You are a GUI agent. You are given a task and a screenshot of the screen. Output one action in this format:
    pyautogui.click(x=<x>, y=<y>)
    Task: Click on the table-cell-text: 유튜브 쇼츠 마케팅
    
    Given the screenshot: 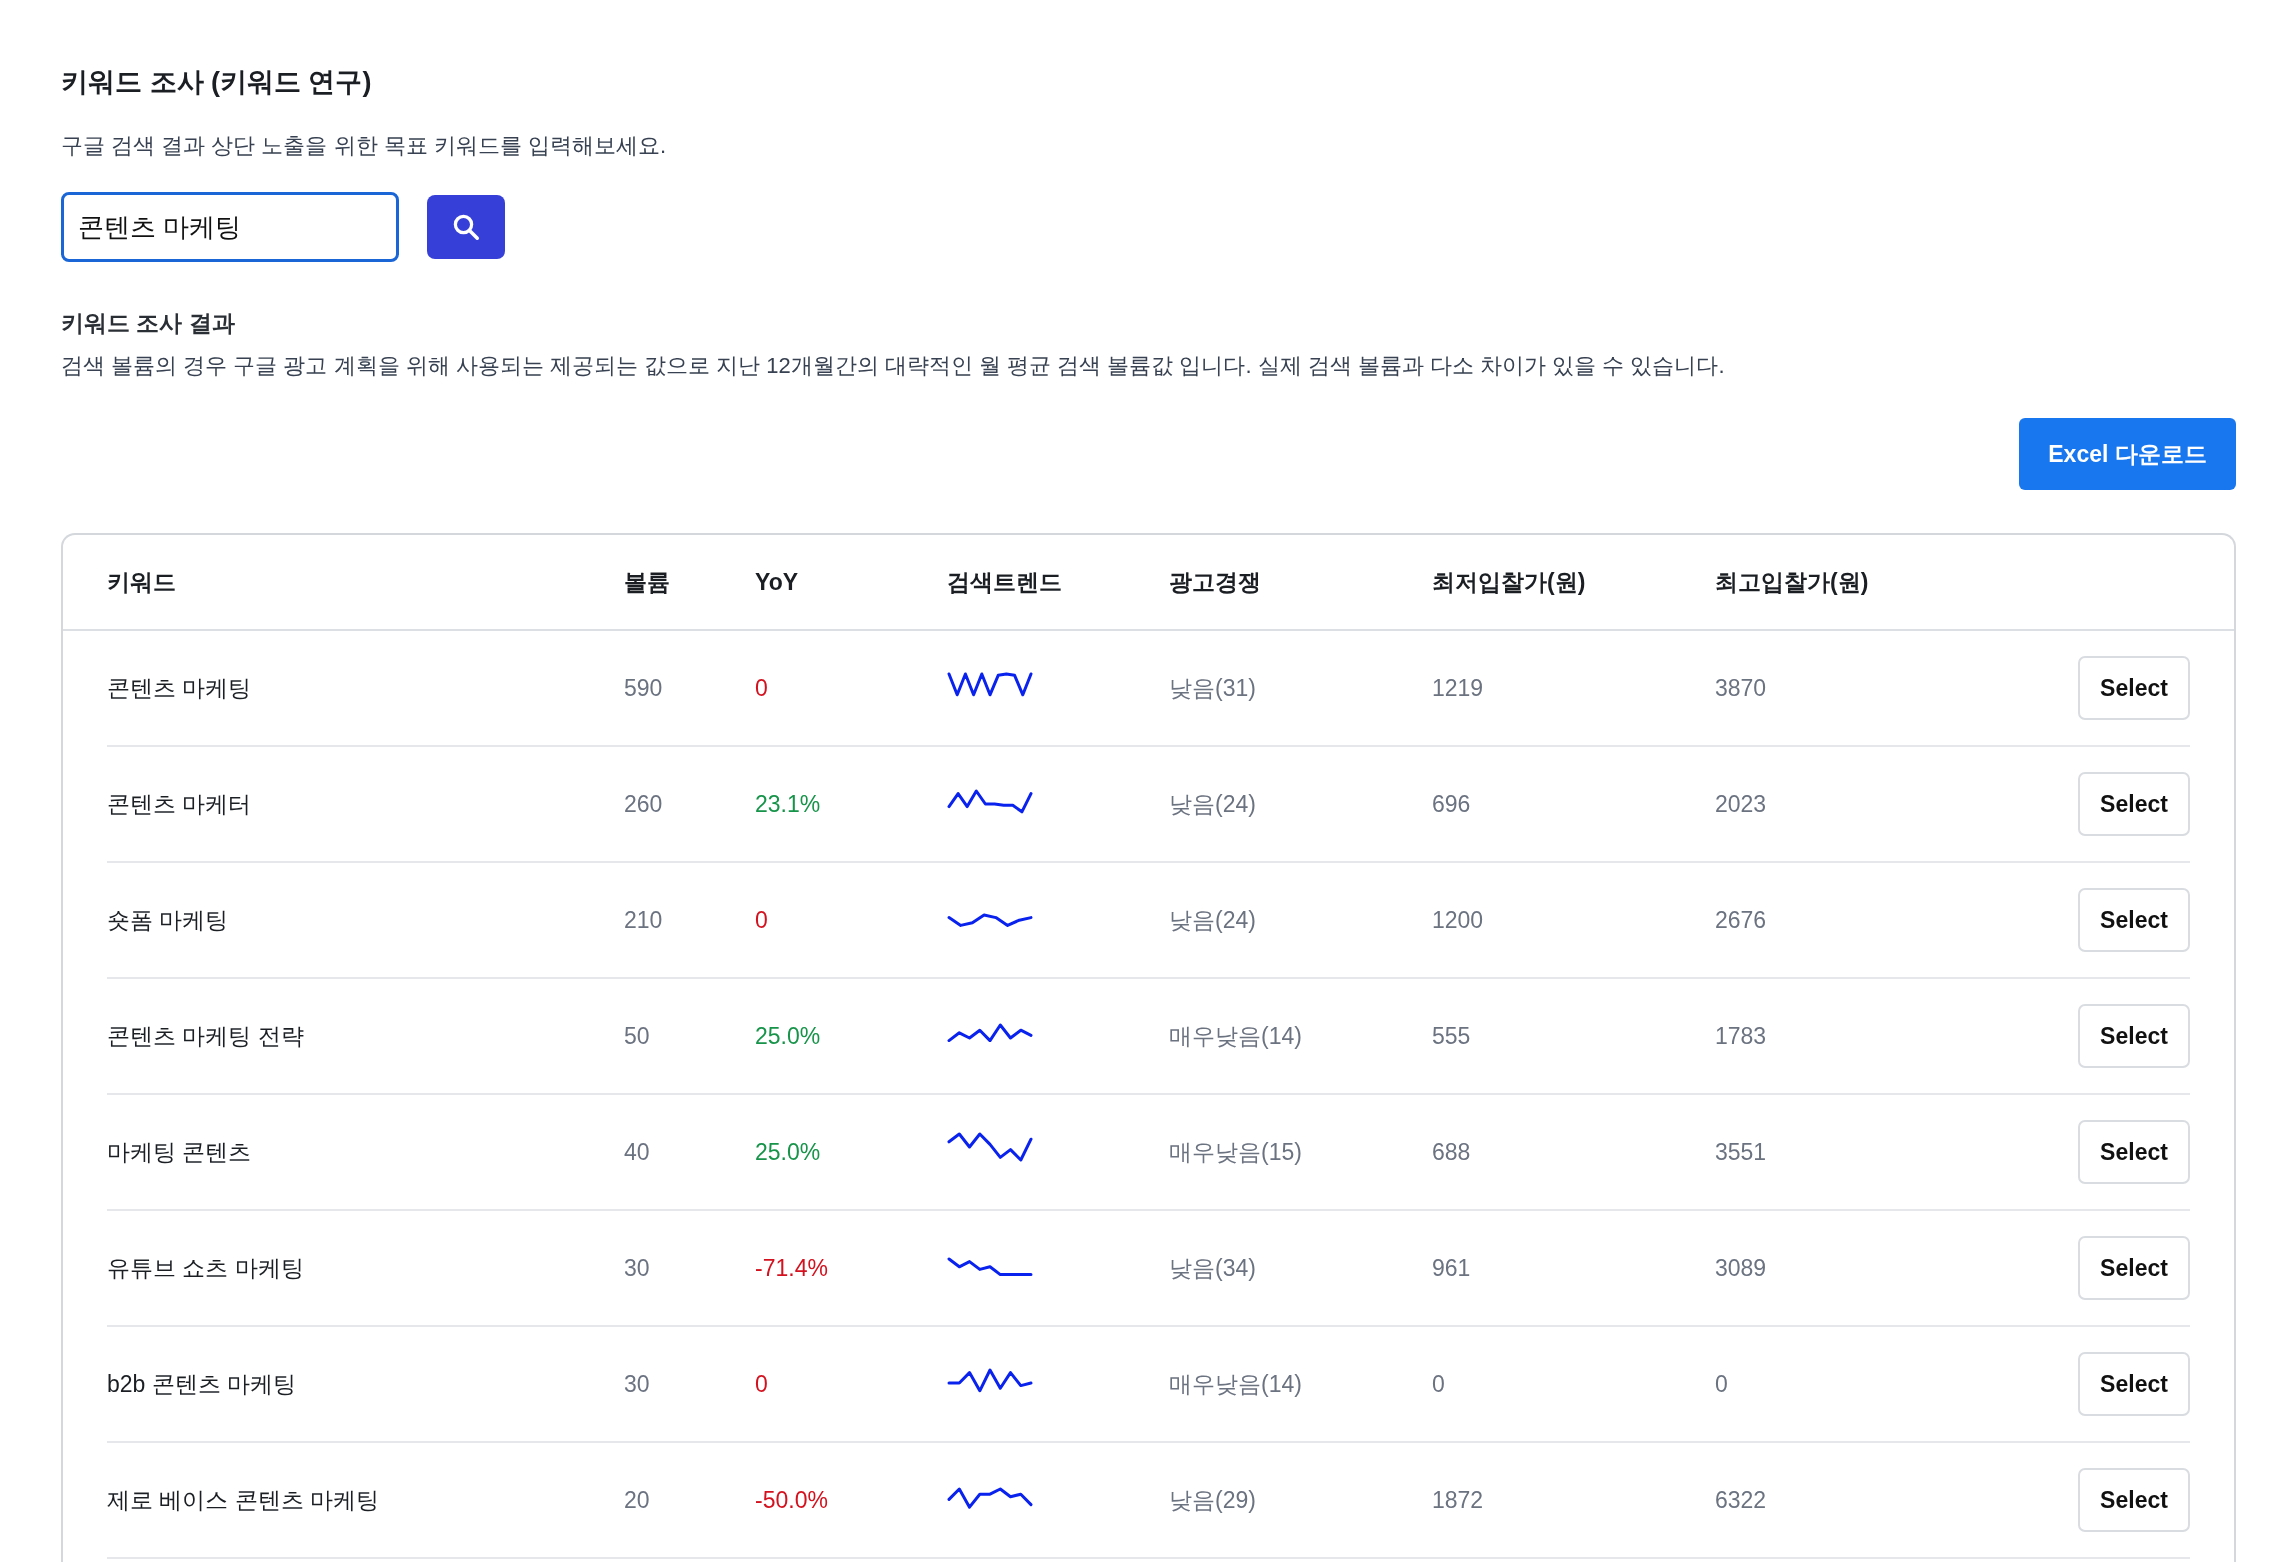 What is the action you would take?
    pyautogui.click(x=206, y=1268)
    